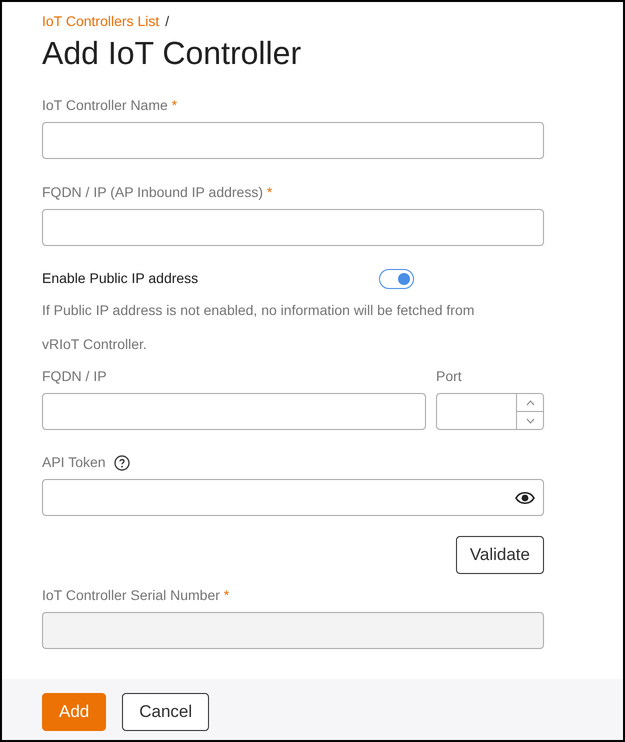 This screenshot has width=625, height=742. What do you see at coordinates (293, 497) in the screenshot?
I see `password-field` at bounding box center [293, 497].